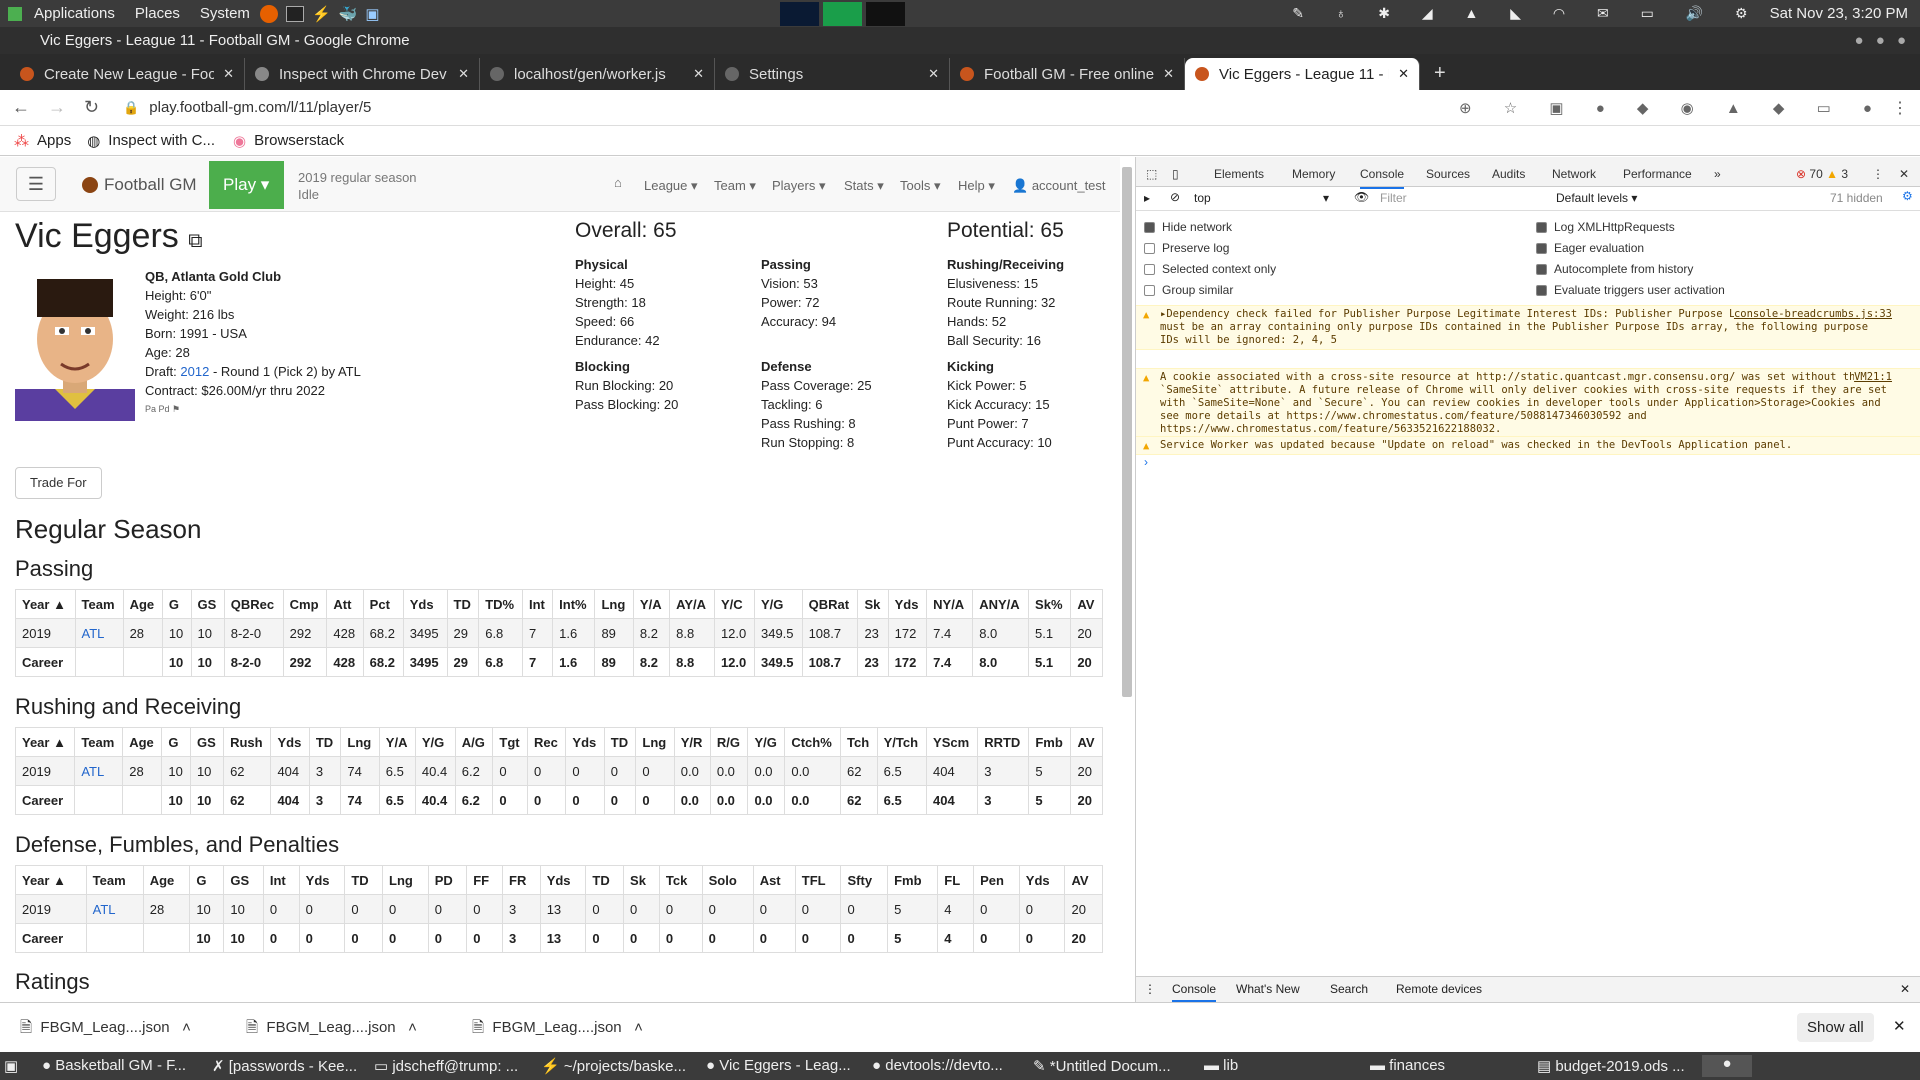  I want to click on column-header: AY/A, so click(692, 604).